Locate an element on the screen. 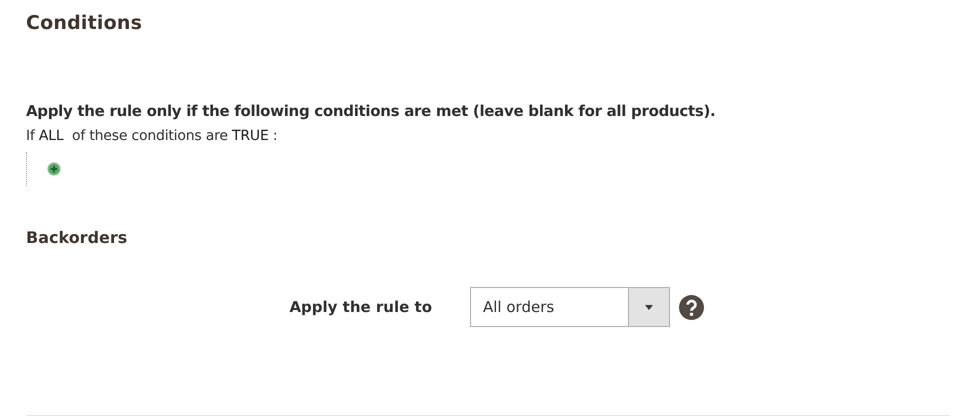 Image resolution: width=976 pixels, height=417 pixels. aggregator-link: ALL is located at coordinates (51, 136).